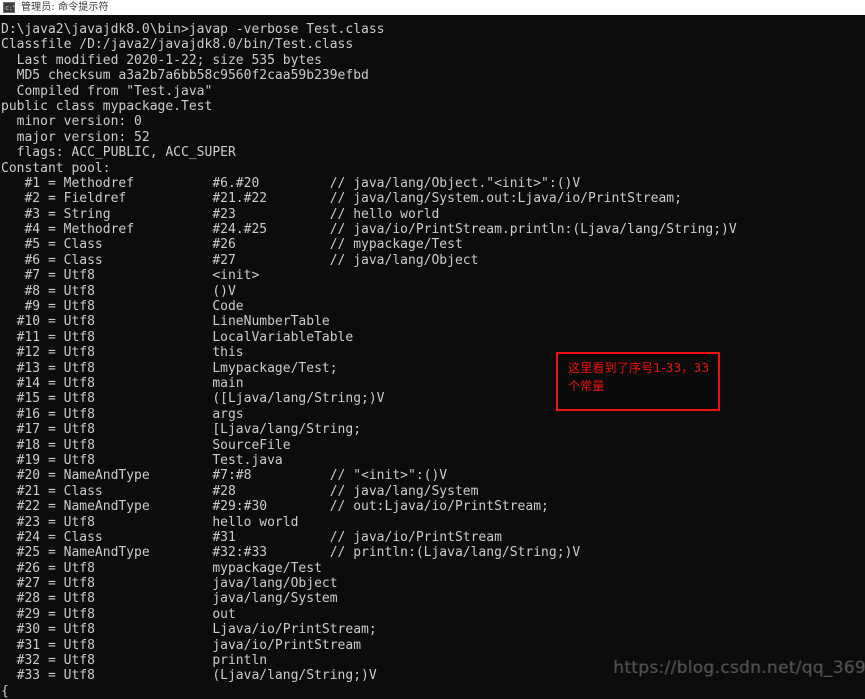 The image size is (865, 699). Describe the element at coordinates (161, 568) in the screenshot. I see `console-line: #26 = Utf8 mypackage/Test` at that location.